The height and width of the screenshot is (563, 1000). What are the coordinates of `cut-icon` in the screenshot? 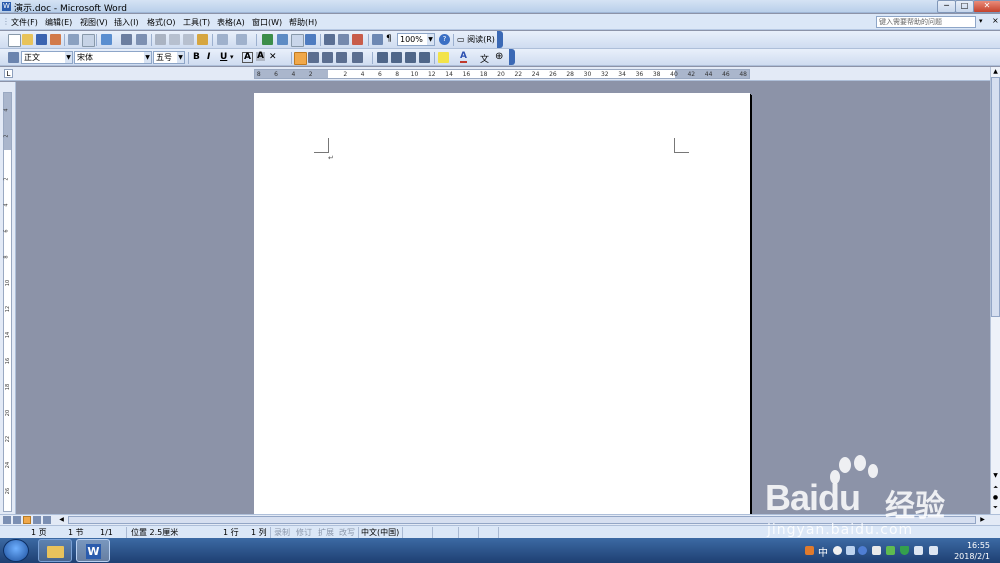 It's located at (160, 39).